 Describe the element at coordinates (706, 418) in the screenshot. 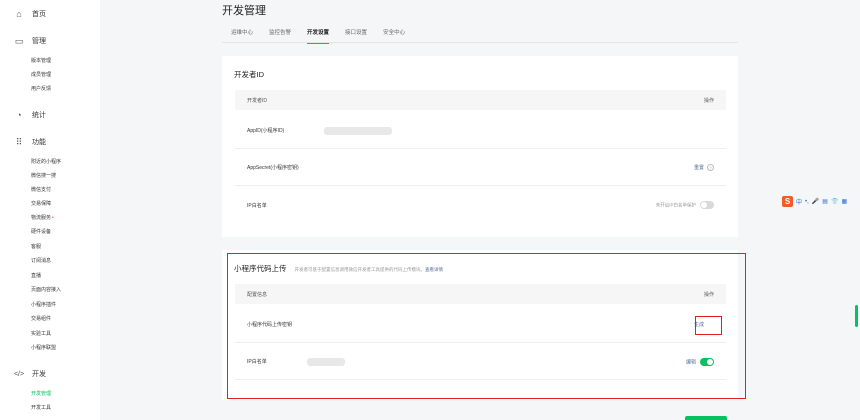

I see `bottom-green-button` at that location.